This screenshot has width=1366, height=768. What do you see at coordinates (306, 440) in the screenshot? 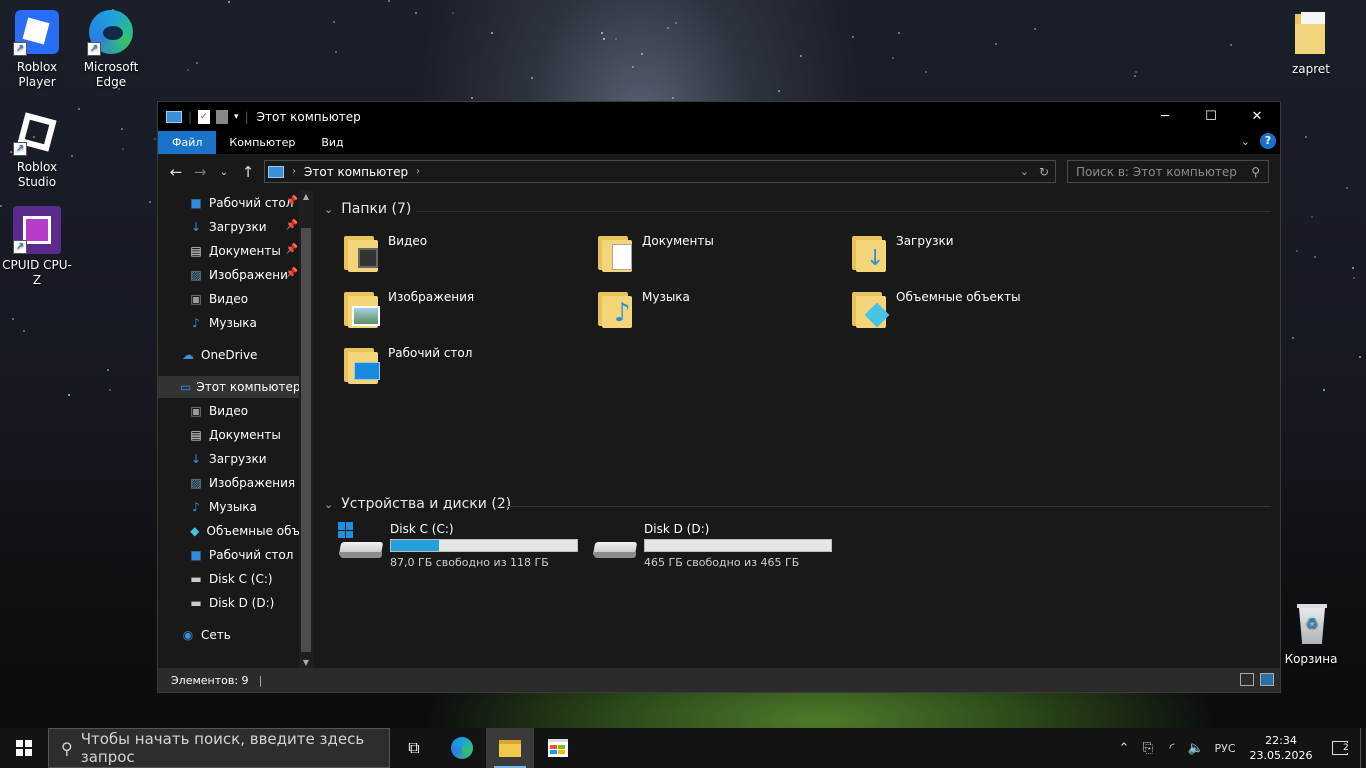
I see `scrollbar-thumb` at bounding box center [306, 440].